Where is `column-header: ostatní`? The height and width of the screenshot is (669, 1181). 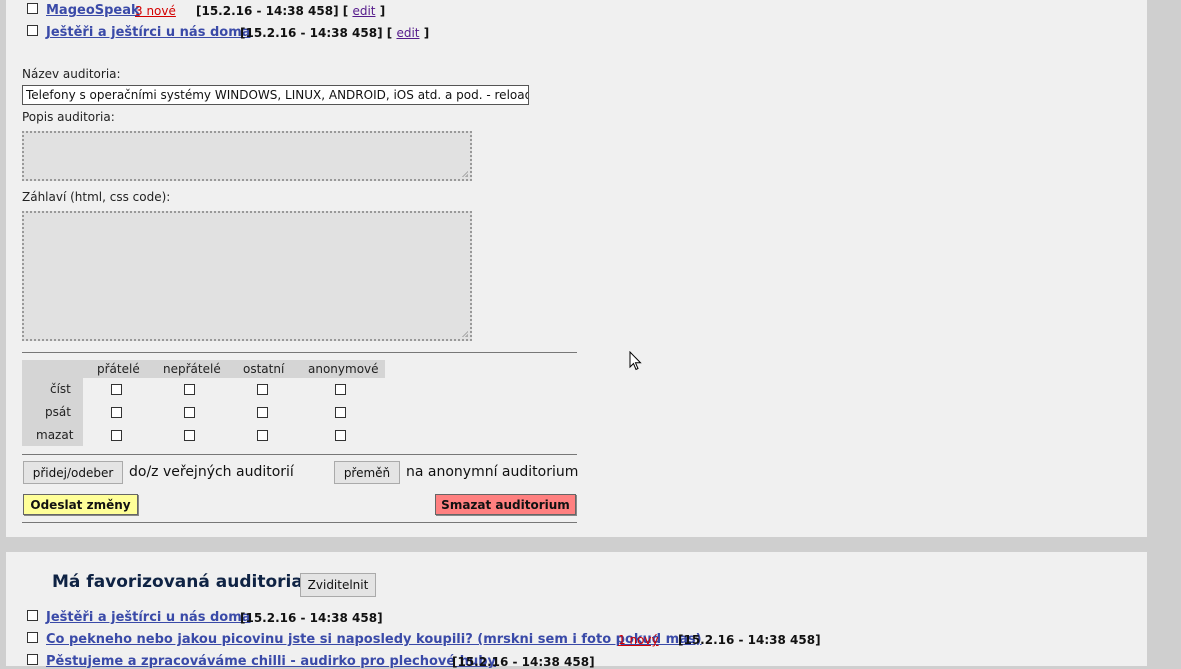
column-header: ostatní is located at coordinates (264, 369).